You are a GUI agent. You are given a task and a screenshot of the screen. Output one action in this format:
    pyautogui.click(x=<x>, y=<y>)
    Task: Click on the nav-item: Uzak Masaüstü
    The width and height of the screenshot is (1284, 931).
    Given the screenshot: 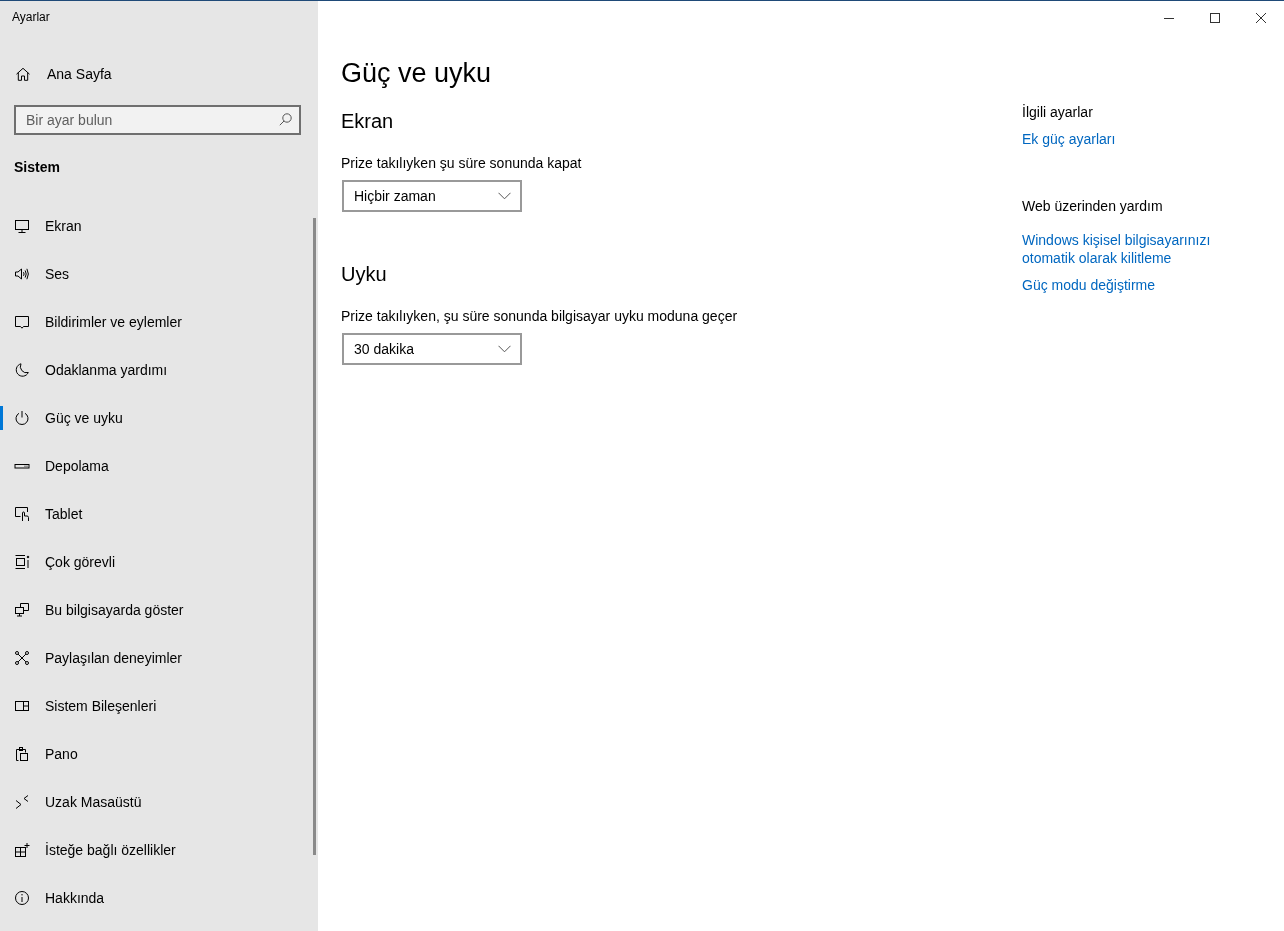 What is the action you would take?
    pyautogui.click(x=159, y=802)
    